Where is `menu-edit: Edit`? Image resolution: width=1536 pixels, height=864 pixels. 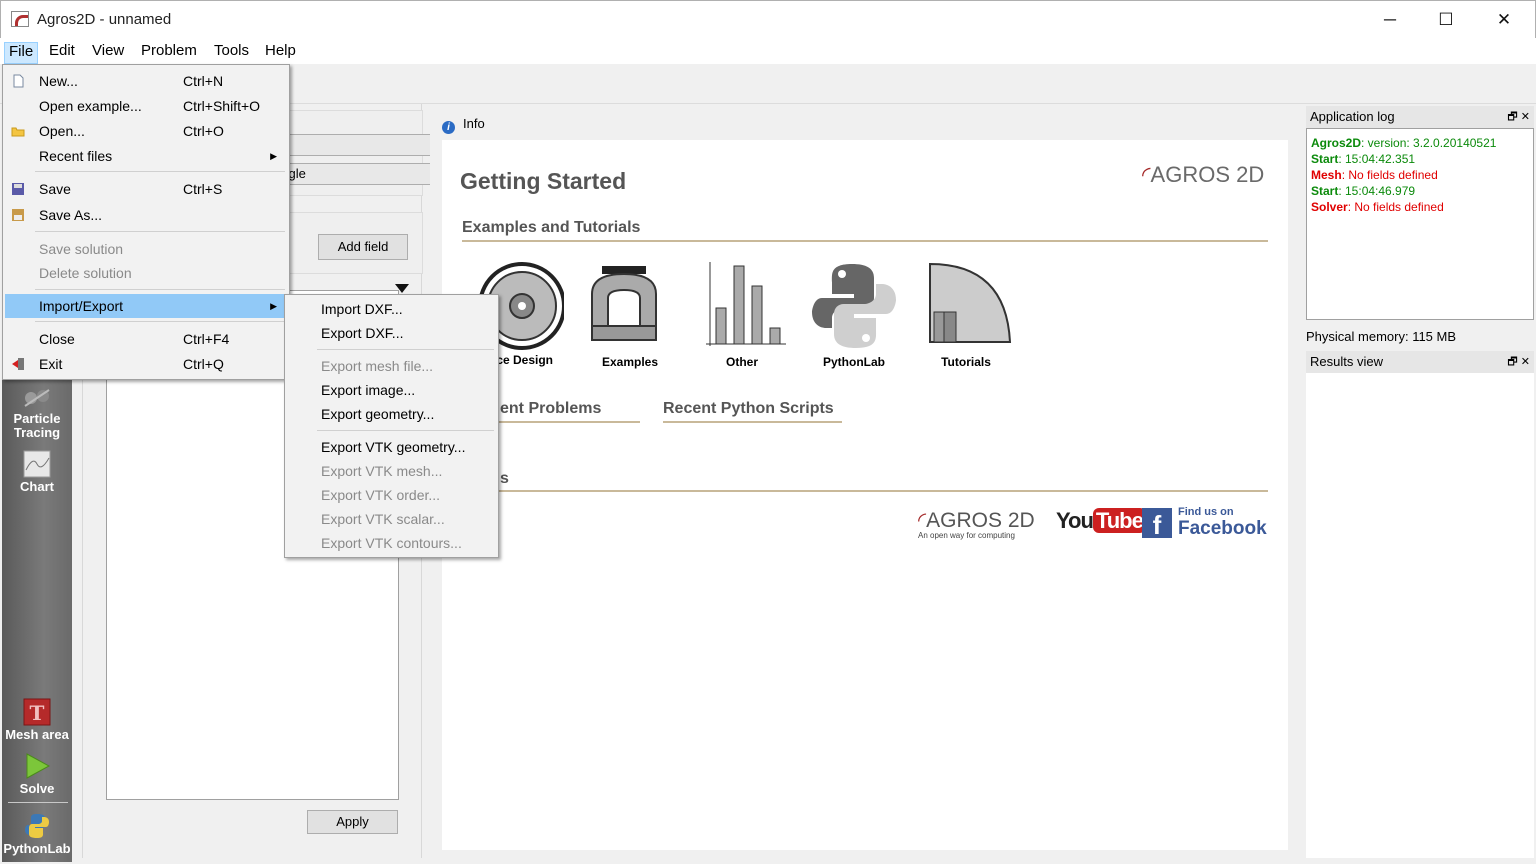
menu-edit: Edit is located at coordinates (62, 53).